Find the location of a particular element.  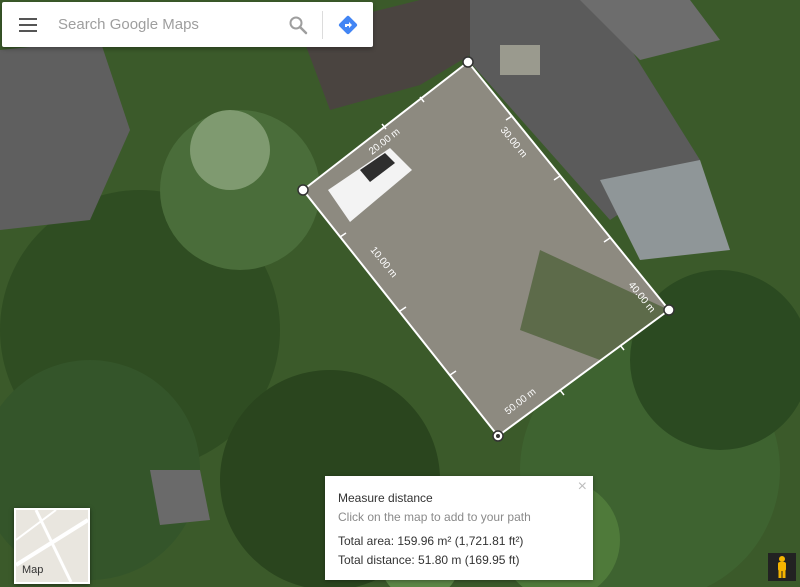

search-input is located at coordinates (164, 24).